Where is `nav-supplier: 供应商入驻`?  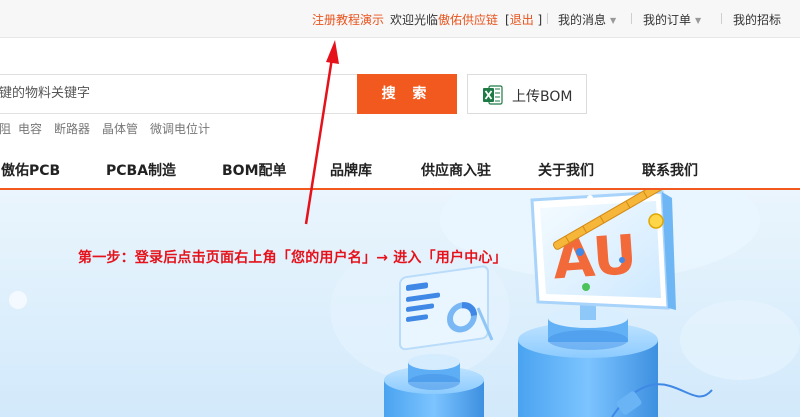
nav-supplier: 供应商入驻 is located at coordinates (456, 170).